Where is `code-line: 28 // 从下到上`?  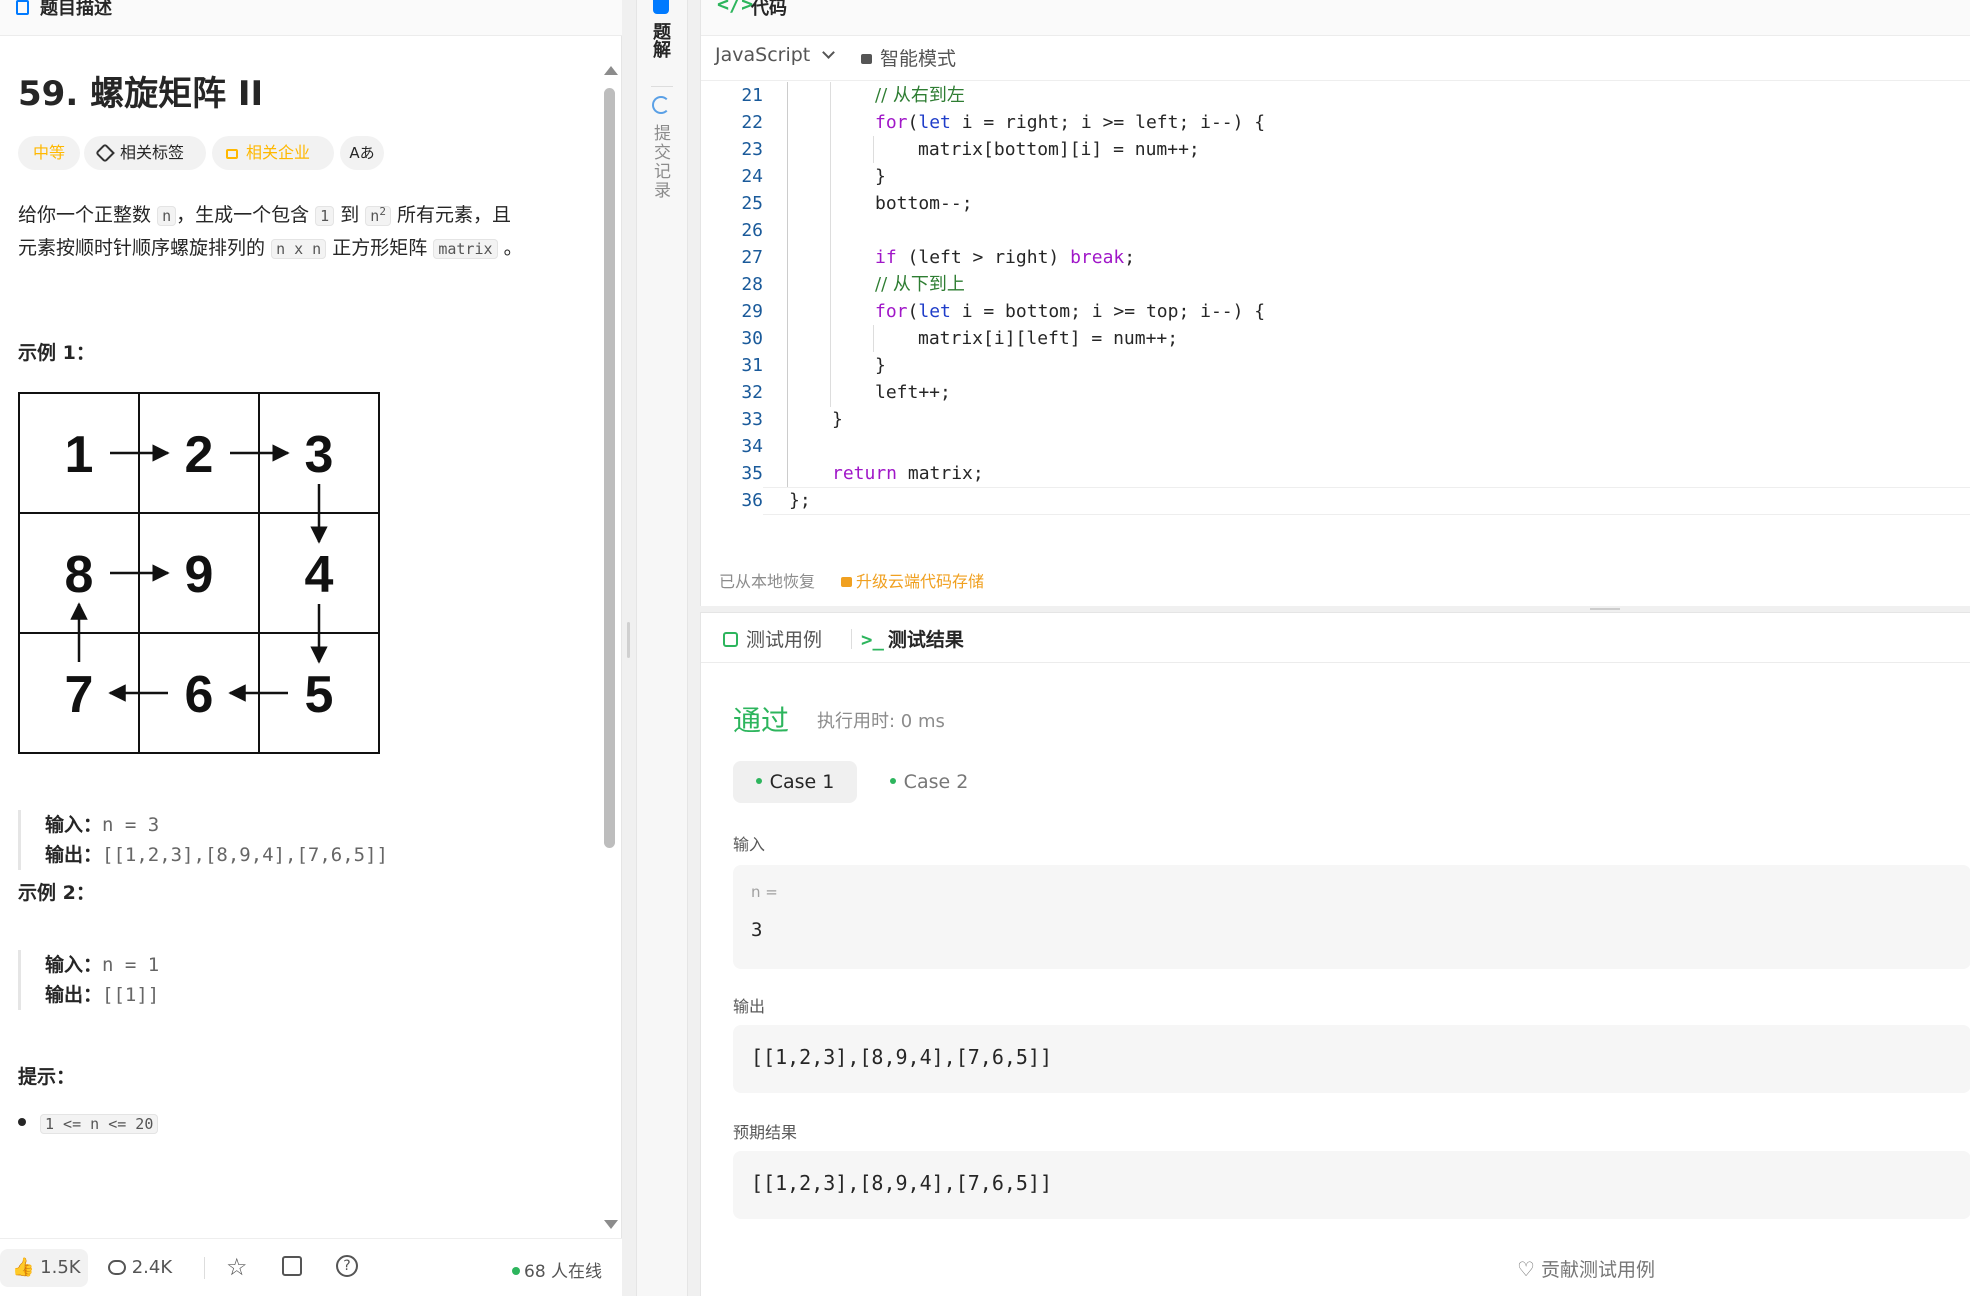
code-line: 28 // 从下到上 is located at coordinates (1335, 284).